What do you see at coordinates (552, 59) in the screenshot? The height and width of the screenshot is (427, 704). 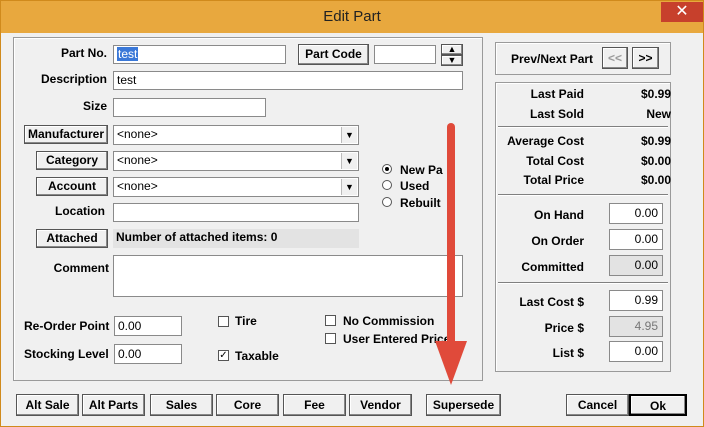 I see `prev-next-label: Prev/Next Part` at bounding box center [552, 59].